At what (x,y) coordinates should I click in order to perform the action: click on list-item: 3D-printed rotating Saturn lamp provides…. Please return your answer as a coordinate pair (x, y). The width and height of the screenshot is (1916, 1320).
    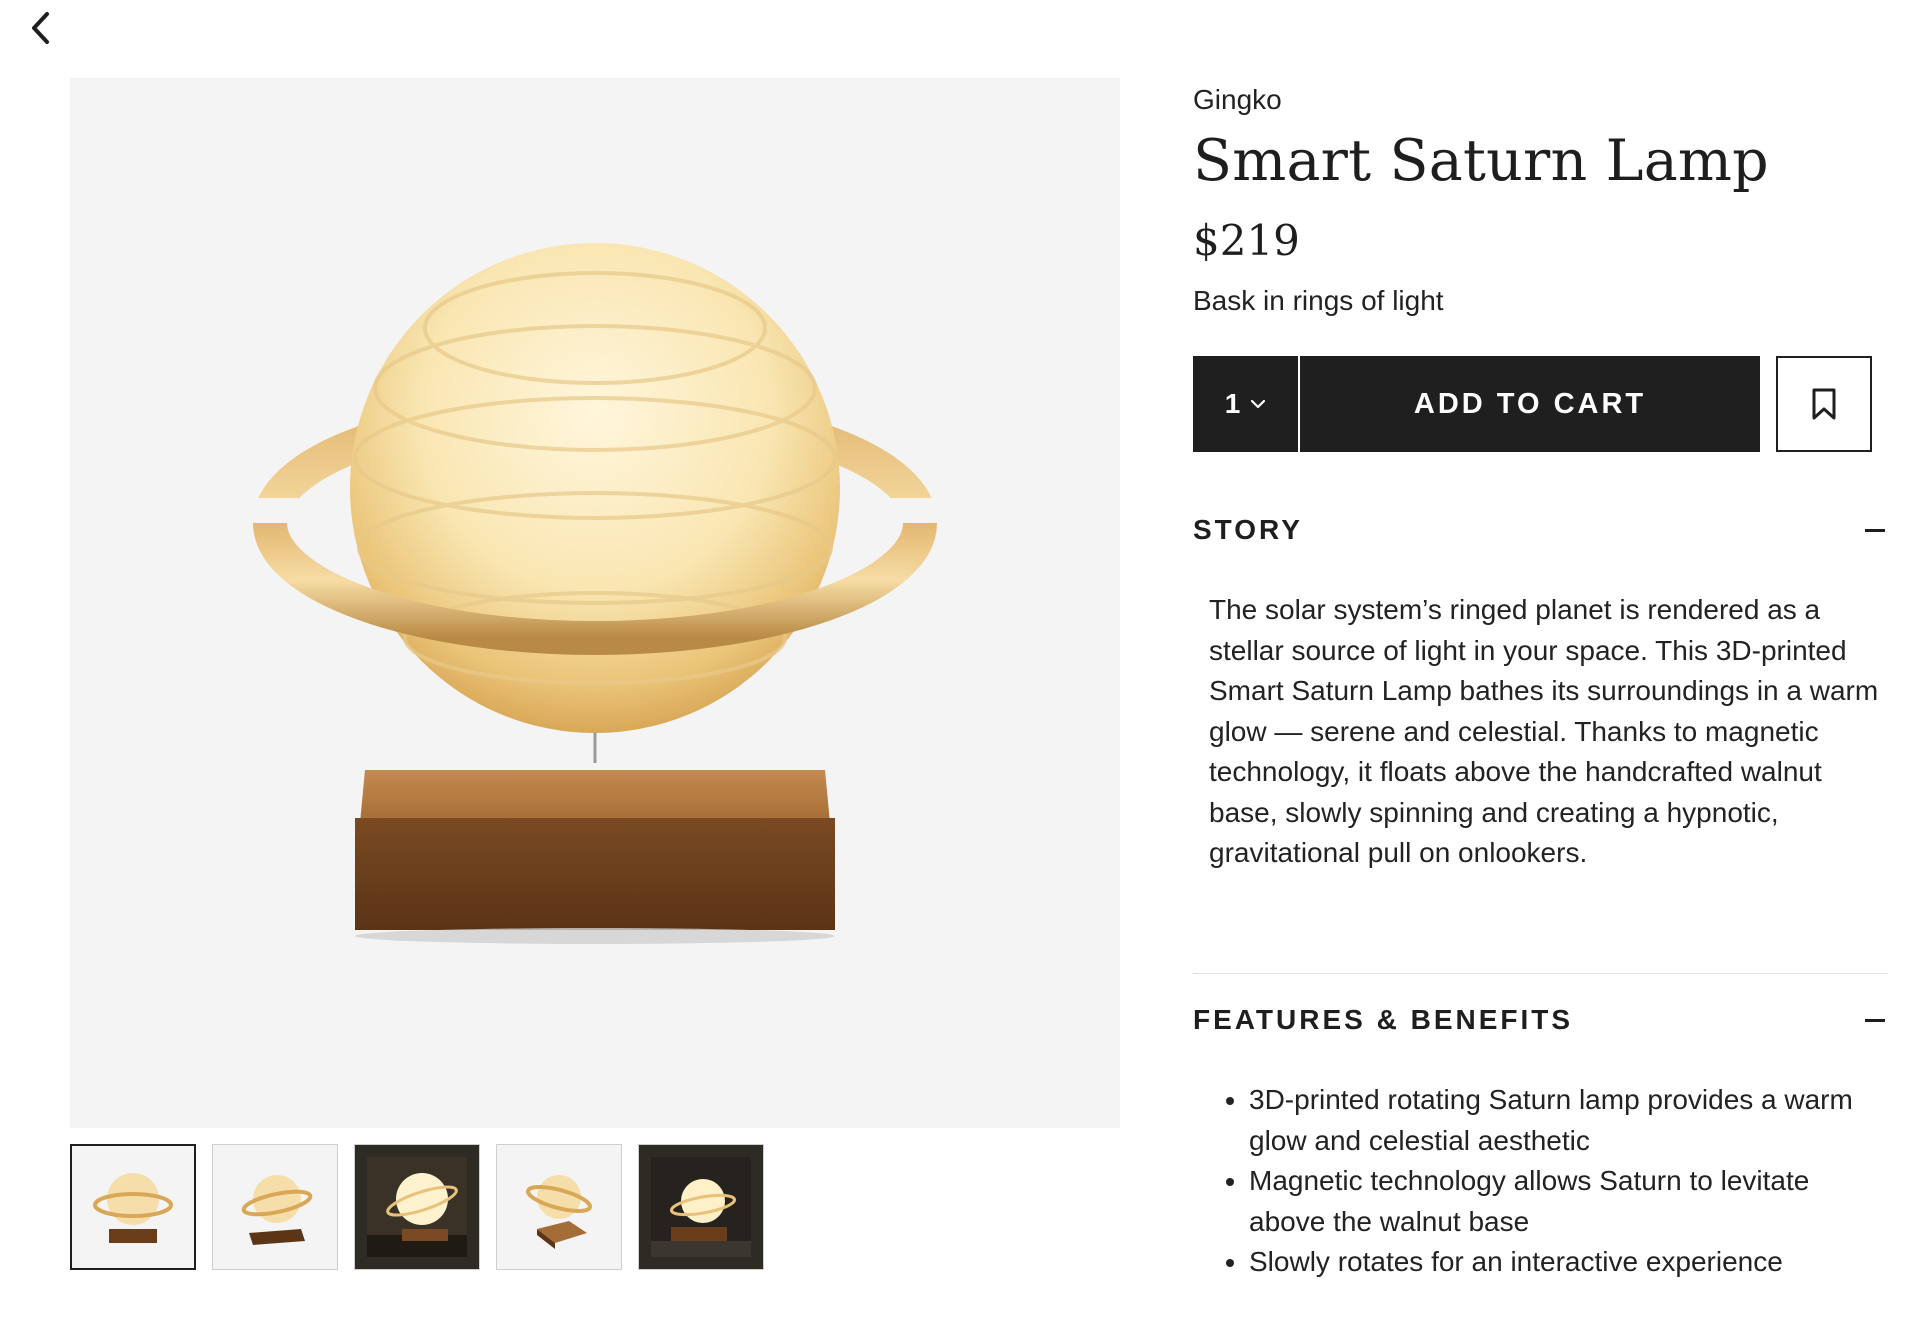
    Looking at the image, I should click on (1561, 1120).